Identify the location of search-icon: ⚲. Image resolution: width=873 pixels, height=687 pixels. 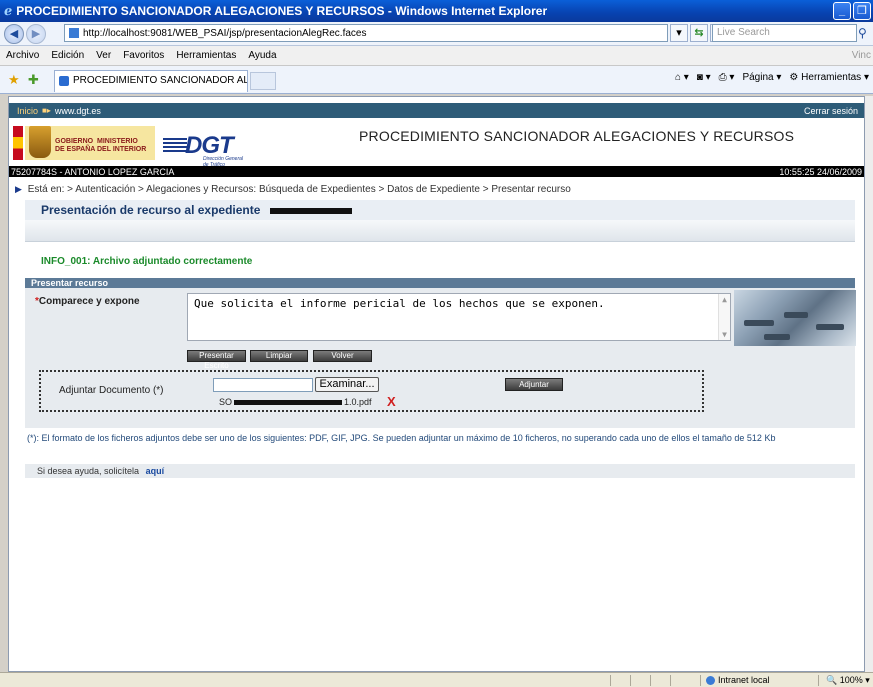
(865, 33).